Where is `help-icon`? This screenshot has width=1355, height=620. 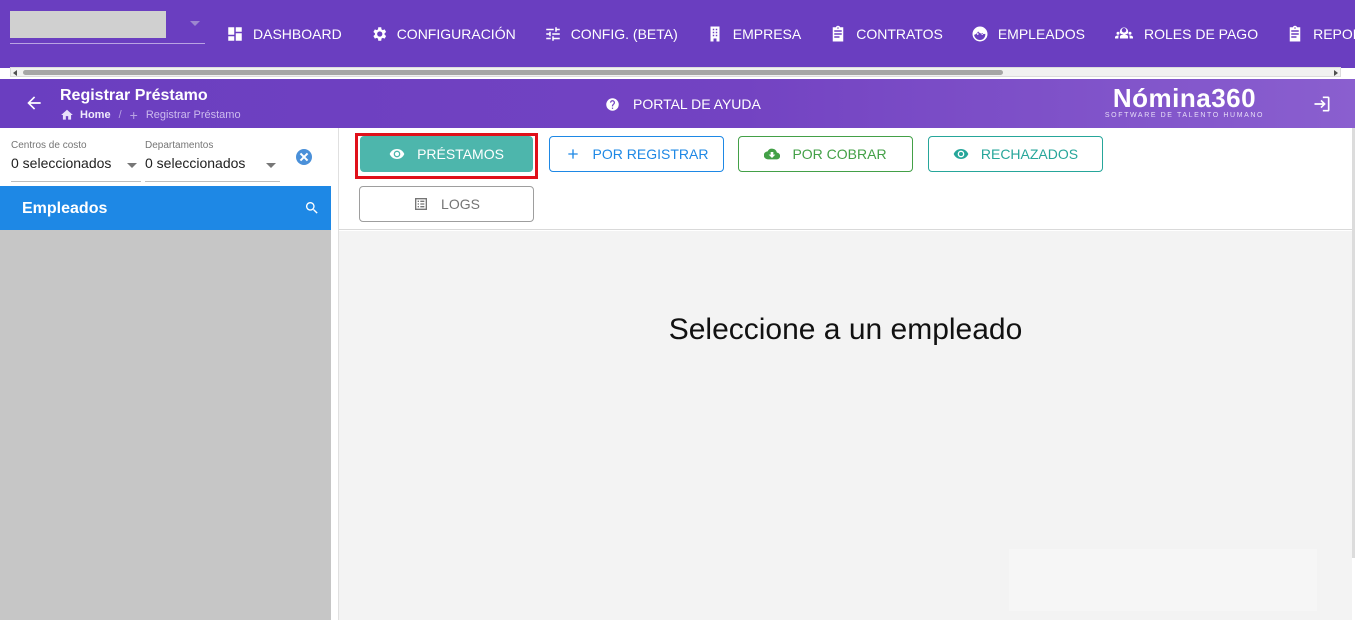 help-icon is located at coordinates (612, 104).